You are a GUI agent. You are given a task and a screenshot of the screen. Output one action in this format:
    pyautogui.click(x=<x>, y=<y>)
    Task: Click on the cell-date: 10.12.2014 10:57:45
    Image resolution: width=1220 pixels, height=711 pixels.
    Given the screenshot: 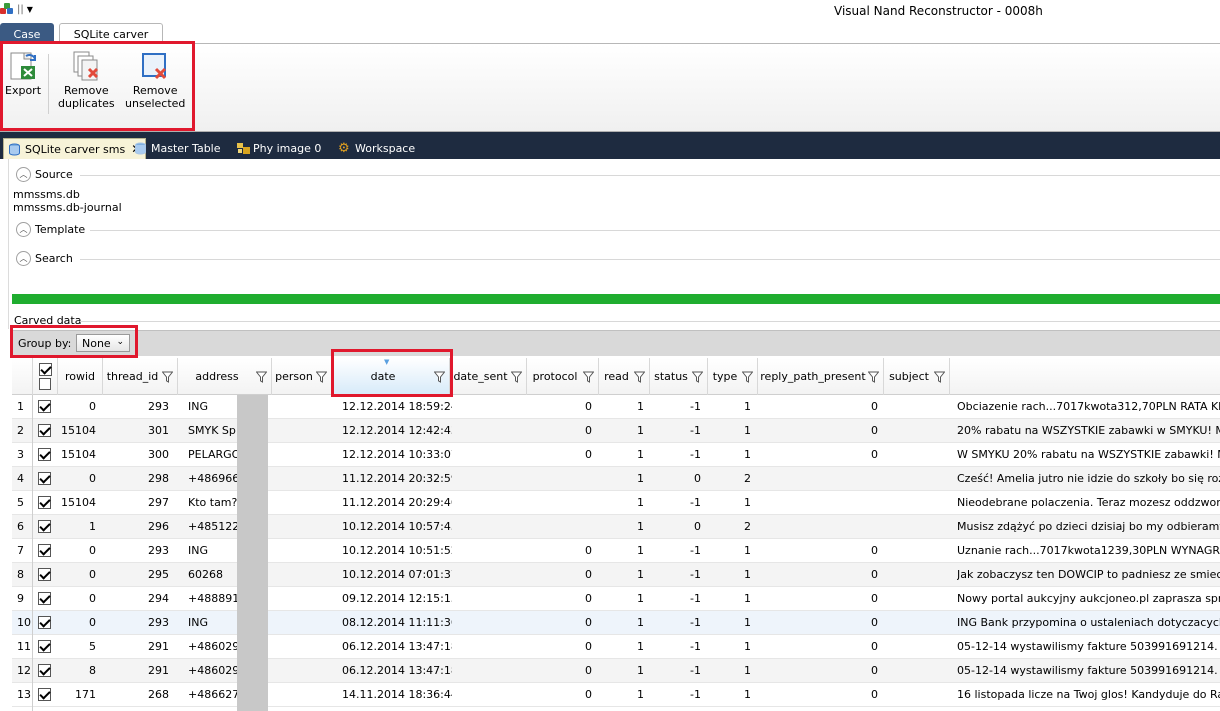 What is the action you would take?
    pyautogui.click(x=397, y=526)
    